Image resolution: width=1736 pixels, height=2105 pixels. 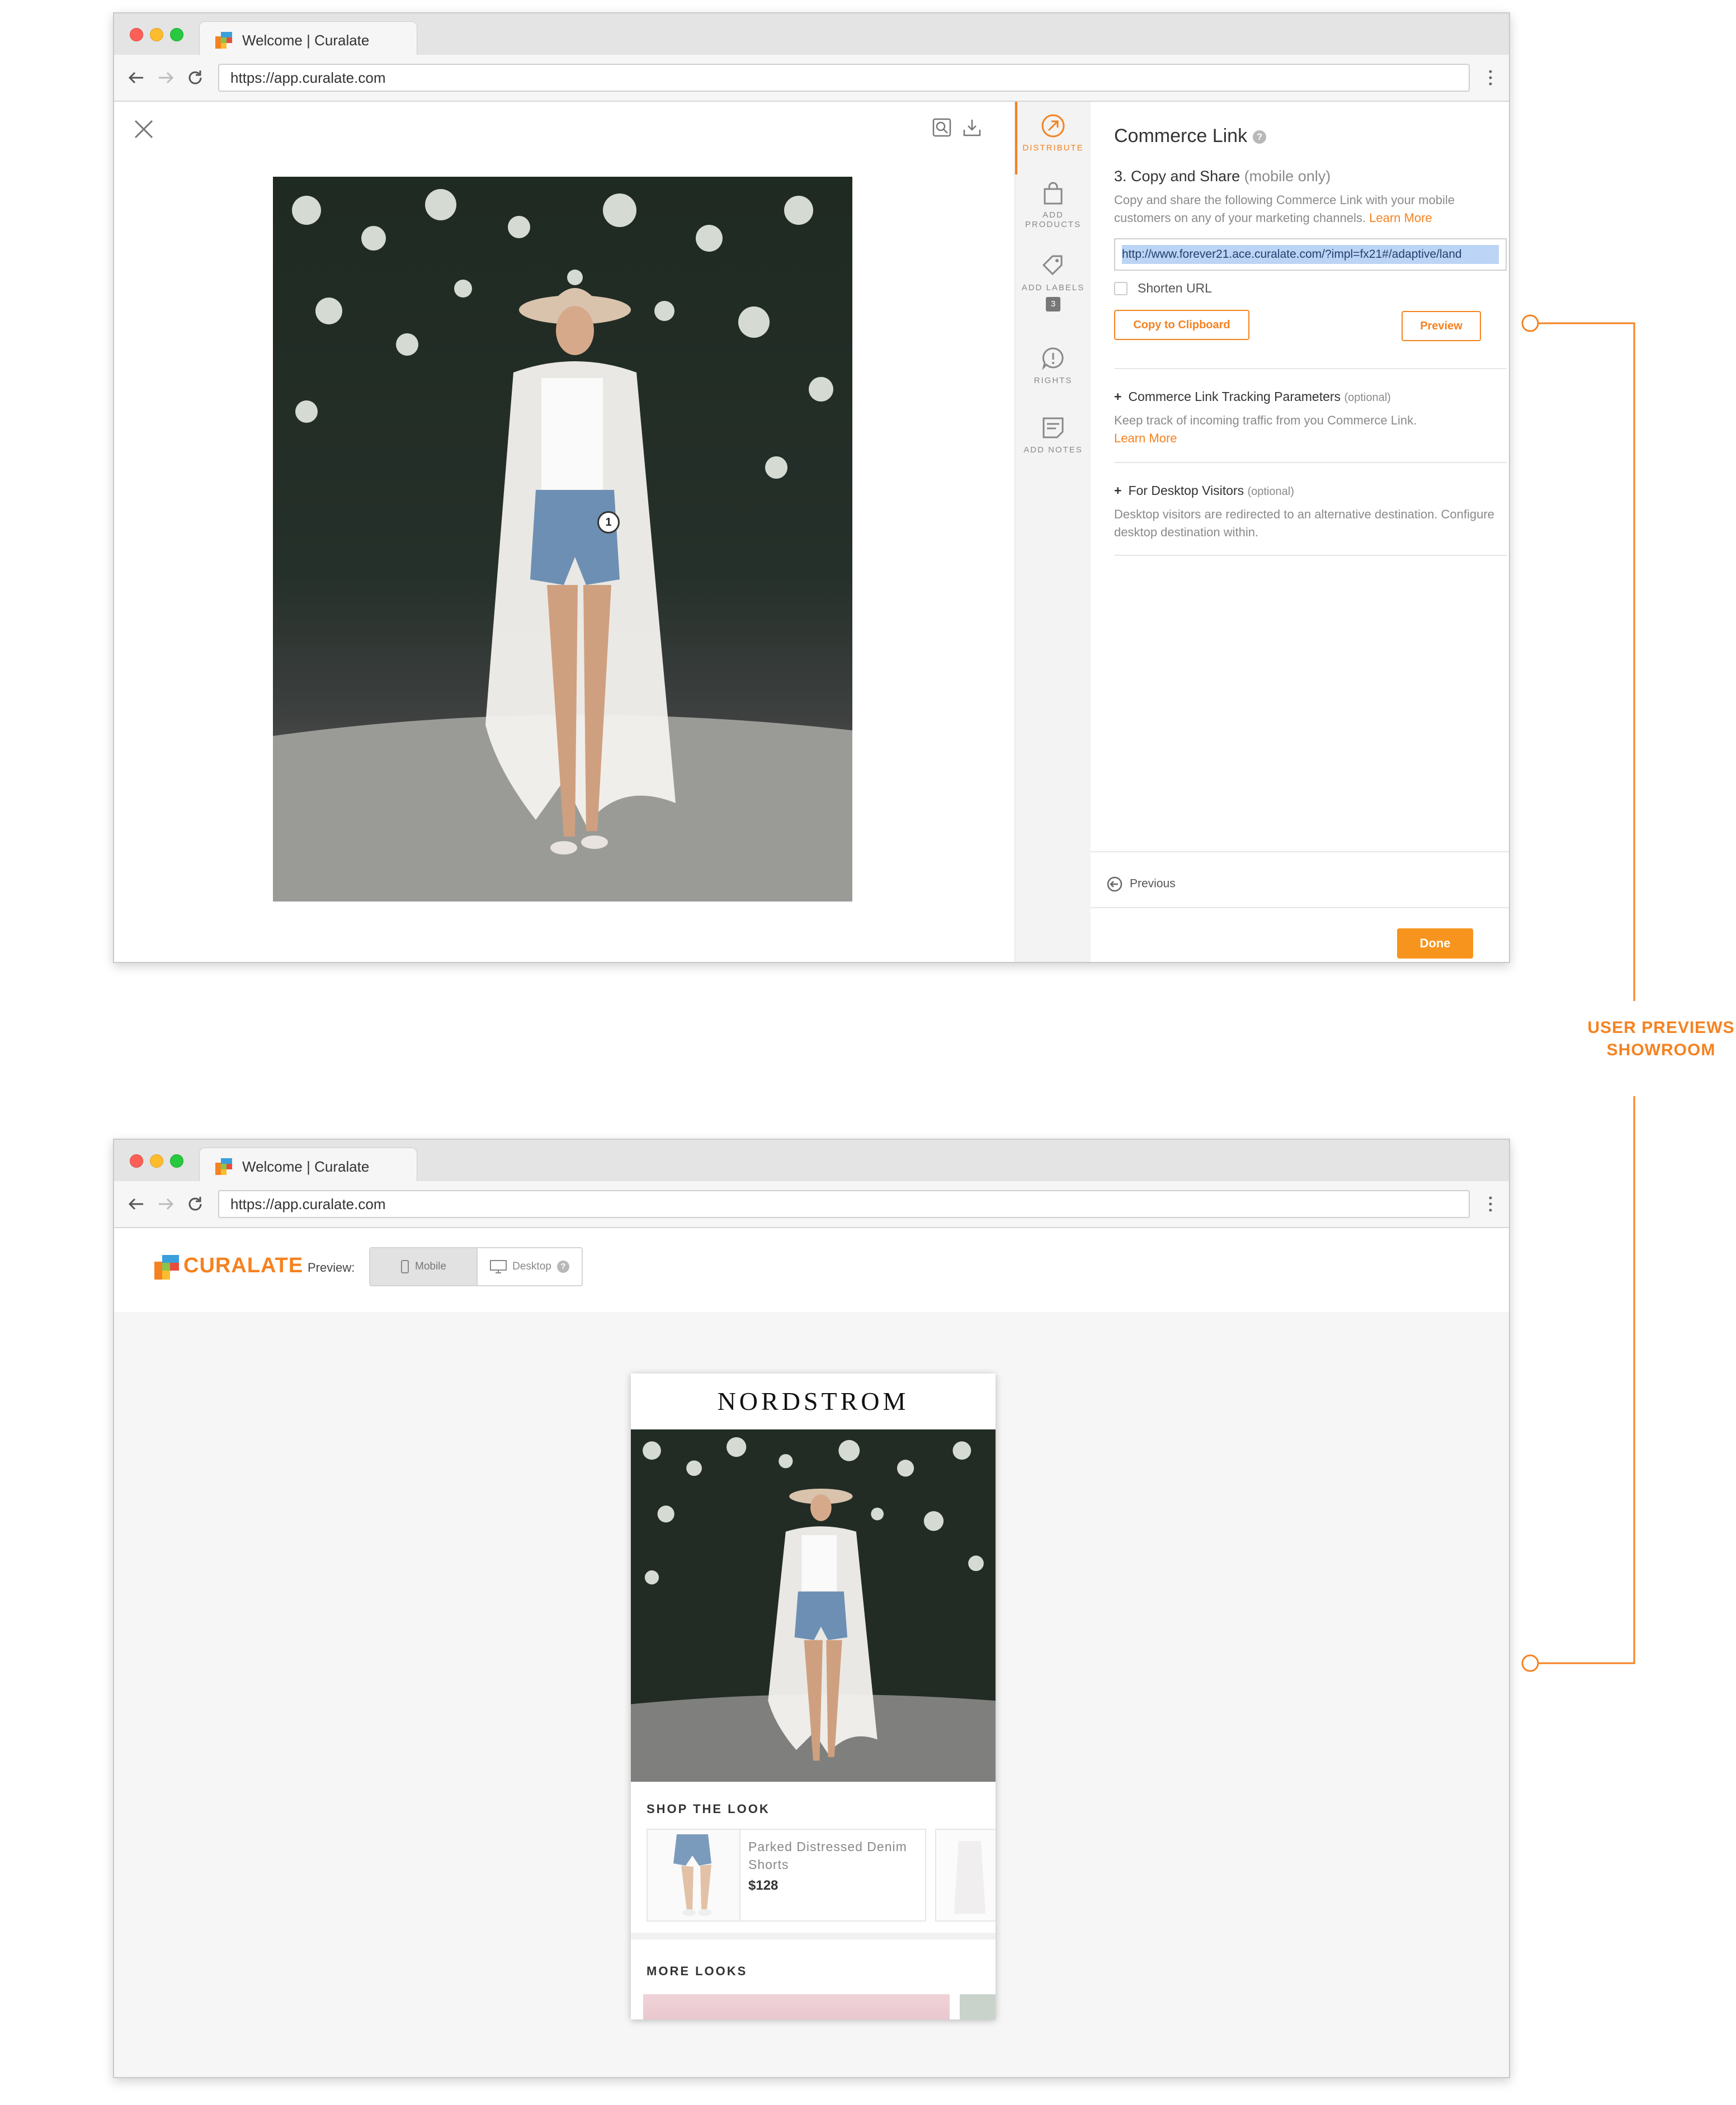 What do you see at coordinates (1052, 265) in the screenshot?
I see `tag-icon` at bounding box center [1052, 265].